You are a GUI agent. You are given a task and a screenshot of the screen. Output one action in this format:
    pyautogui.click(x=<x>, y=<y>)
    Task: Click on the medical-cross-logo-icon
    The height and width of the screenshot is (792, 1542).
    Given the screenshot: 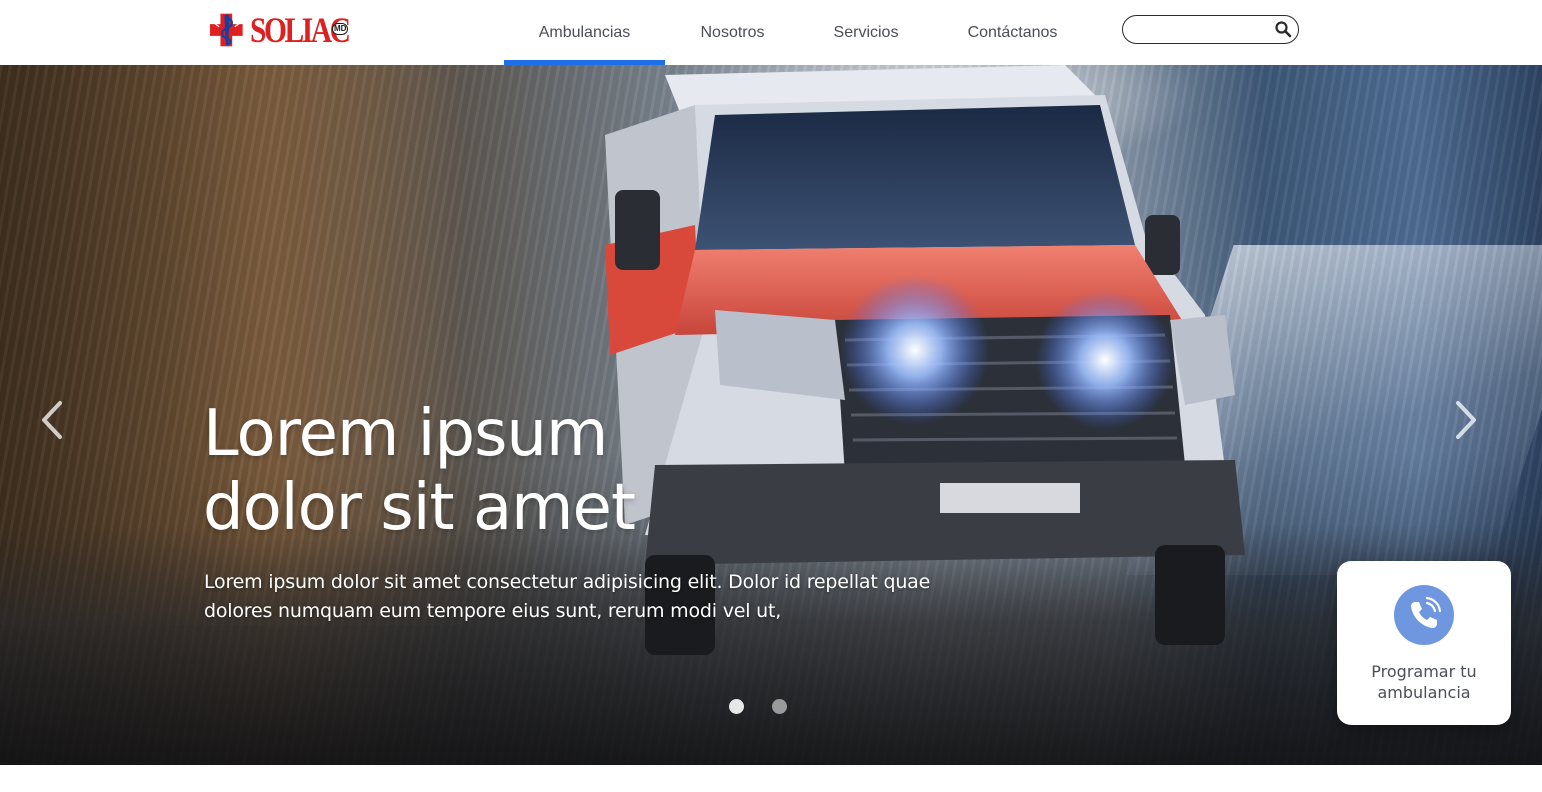 What is the action you would take?
    pyautogui.click(x=226, y=30)
    